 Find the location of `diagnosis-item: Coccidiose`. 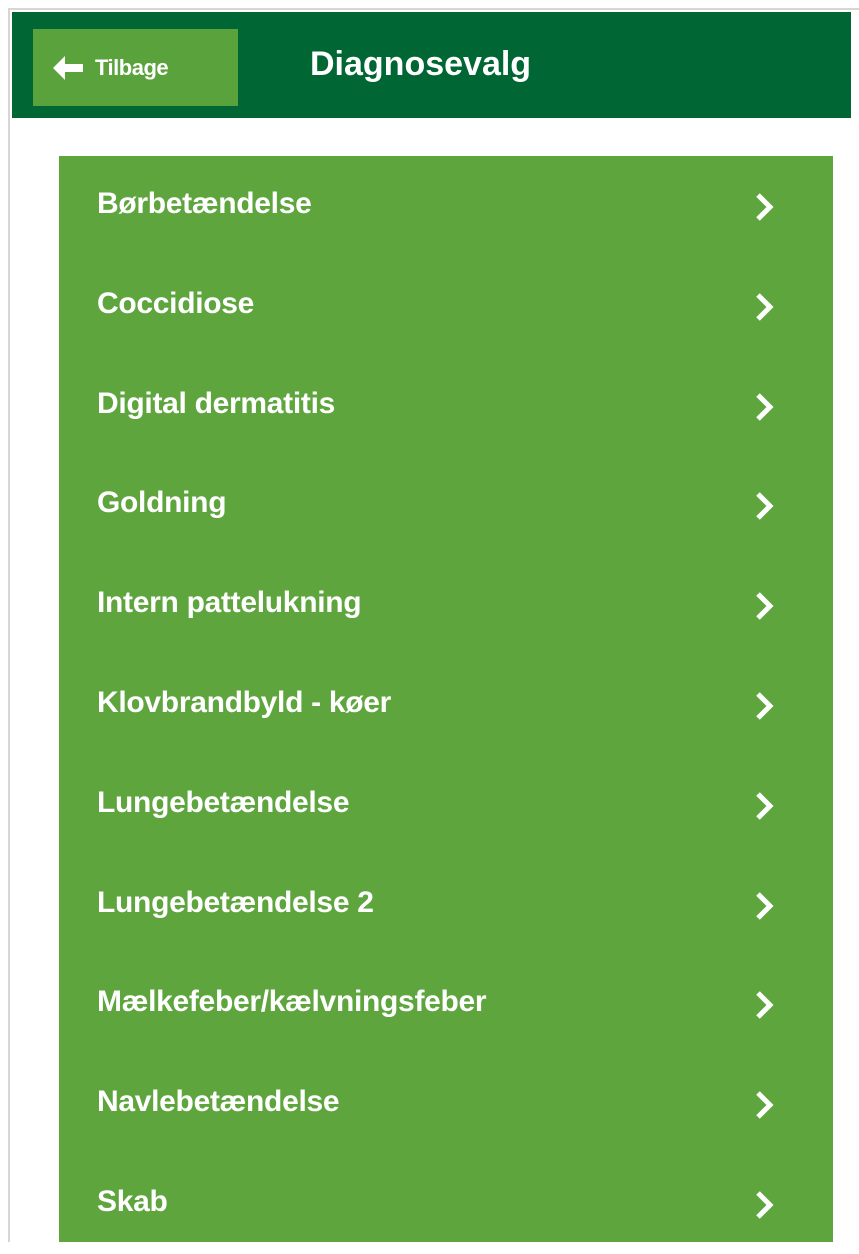

diagnosis-item: Coccidiose is located at coordinates (446, 306).